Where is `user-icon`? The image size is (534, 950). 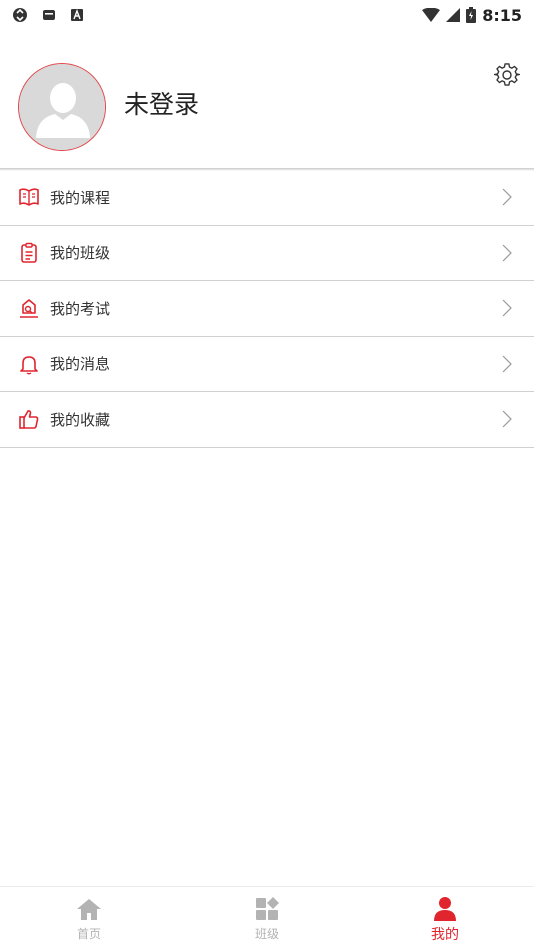 user-icon is located at coordinates (445, 909).